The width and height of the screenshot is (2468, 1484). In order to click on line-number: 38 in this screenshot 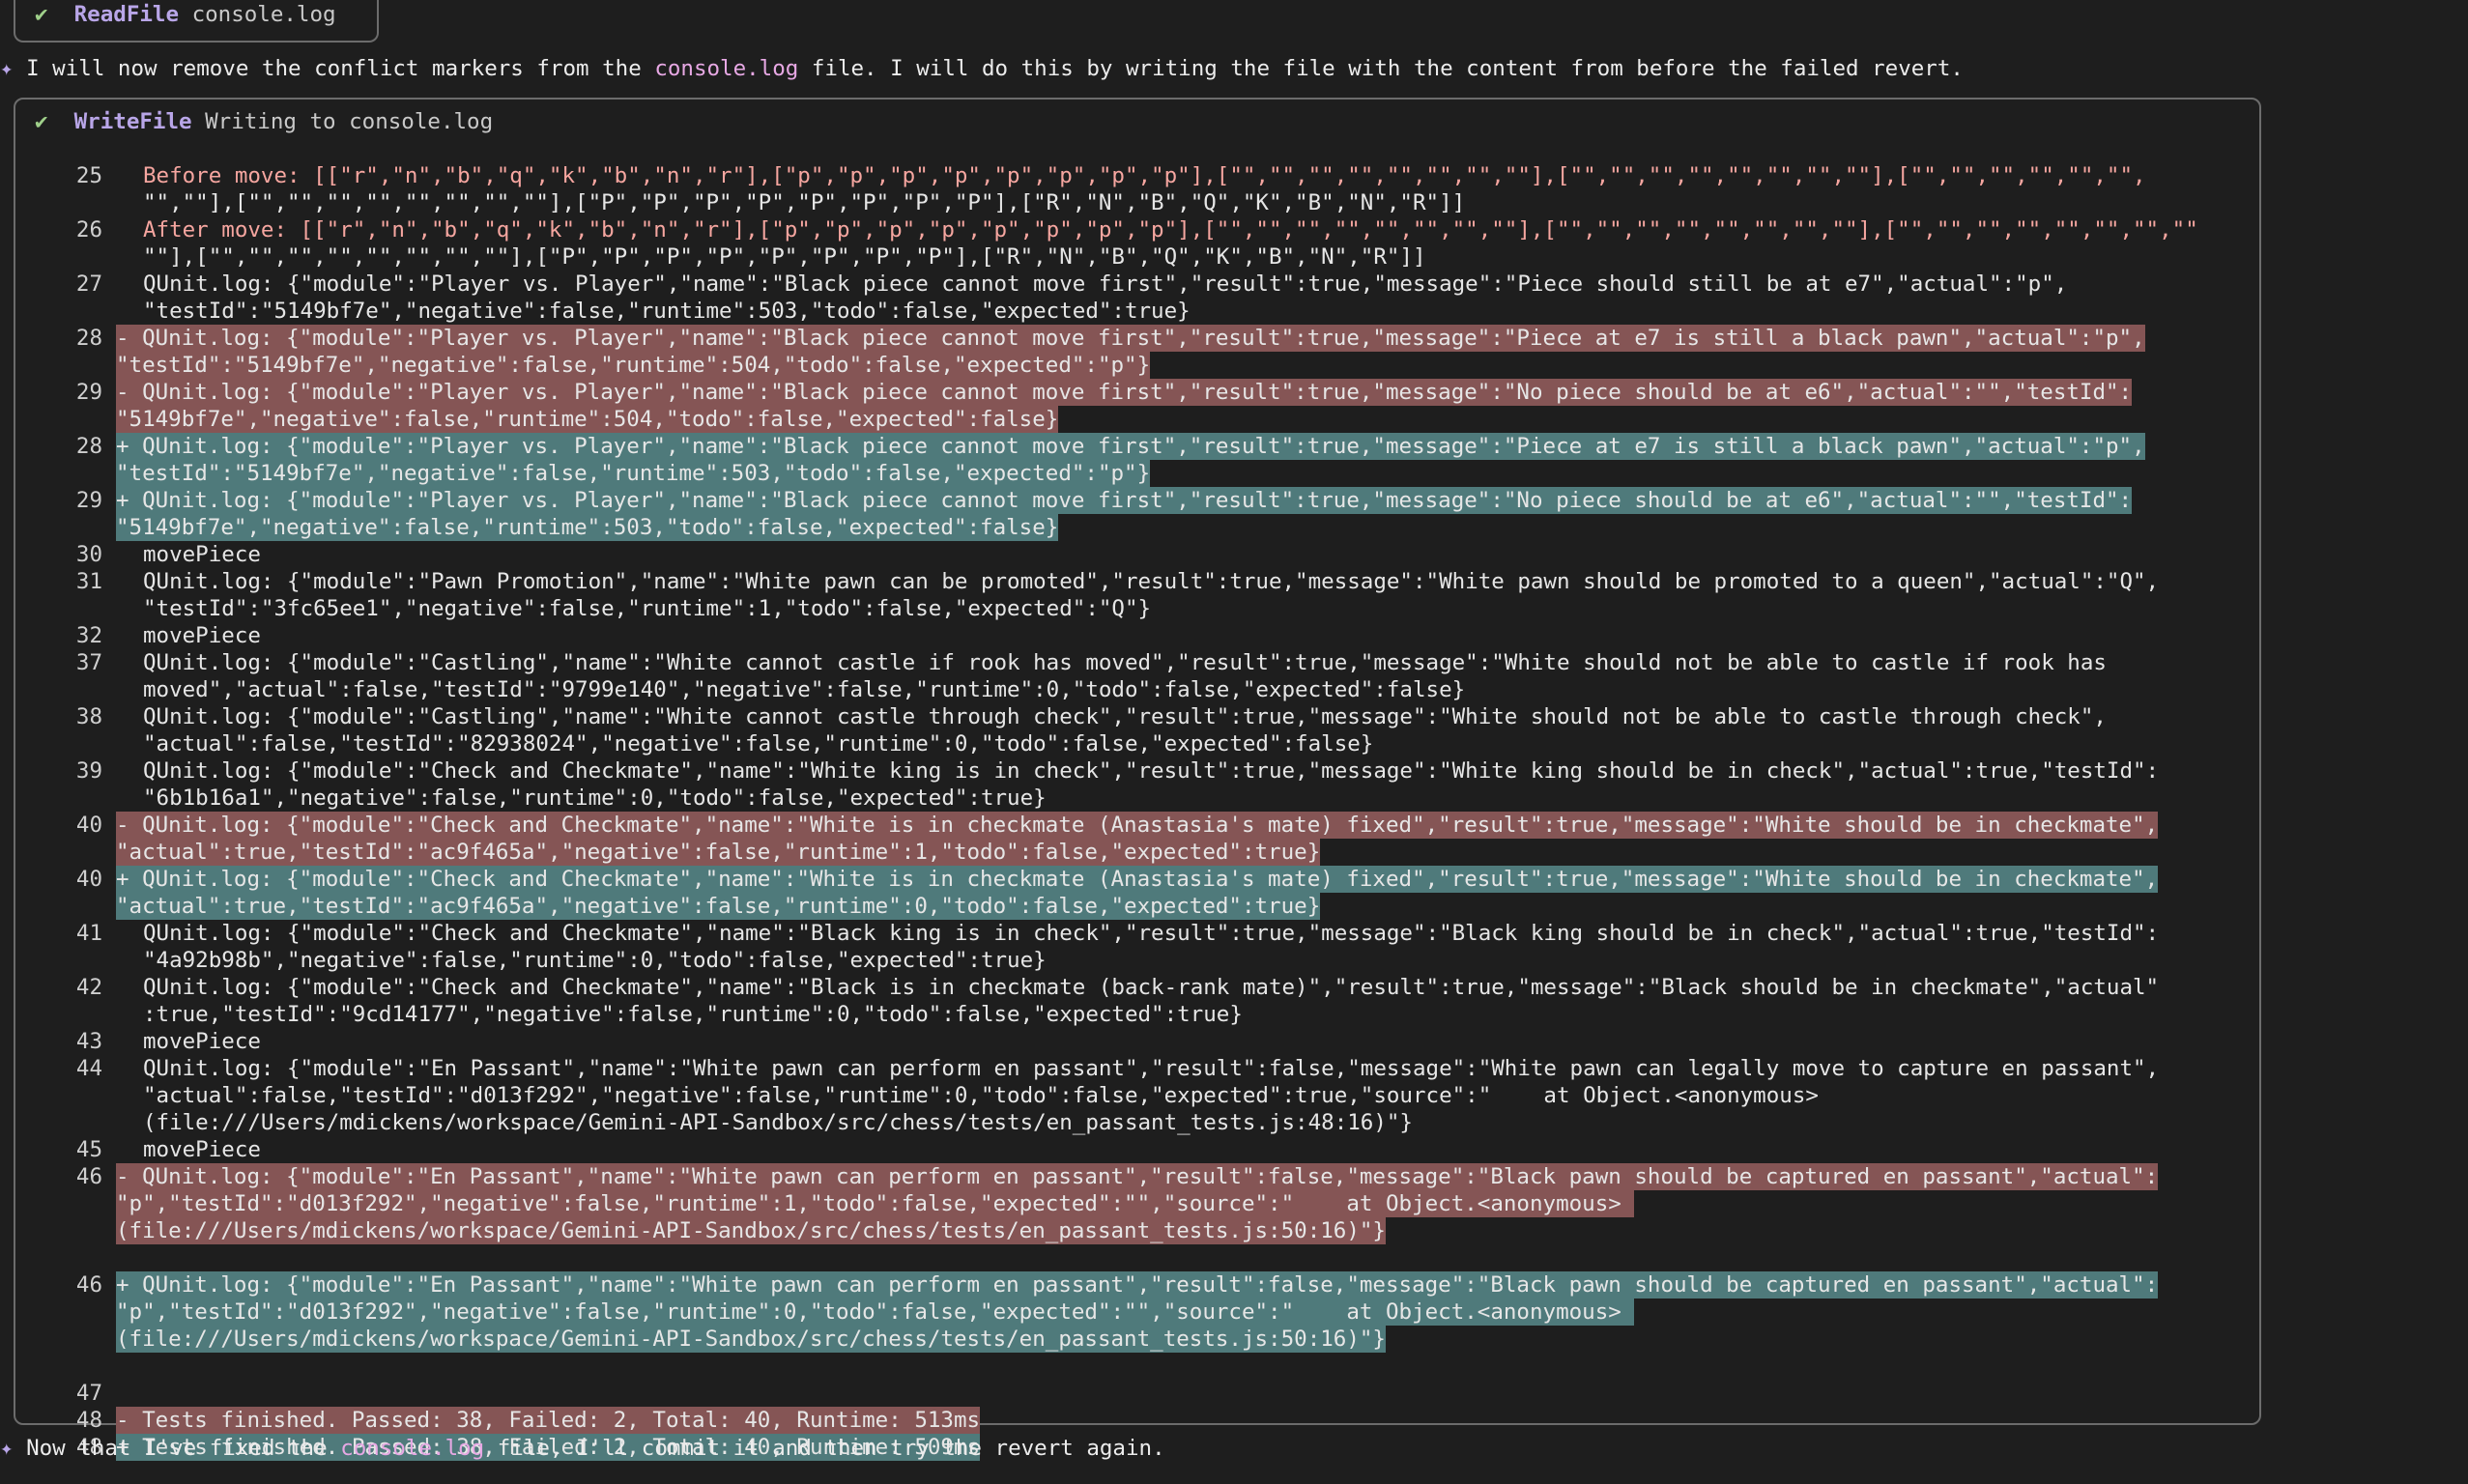, I will do `click(88, 717)`.